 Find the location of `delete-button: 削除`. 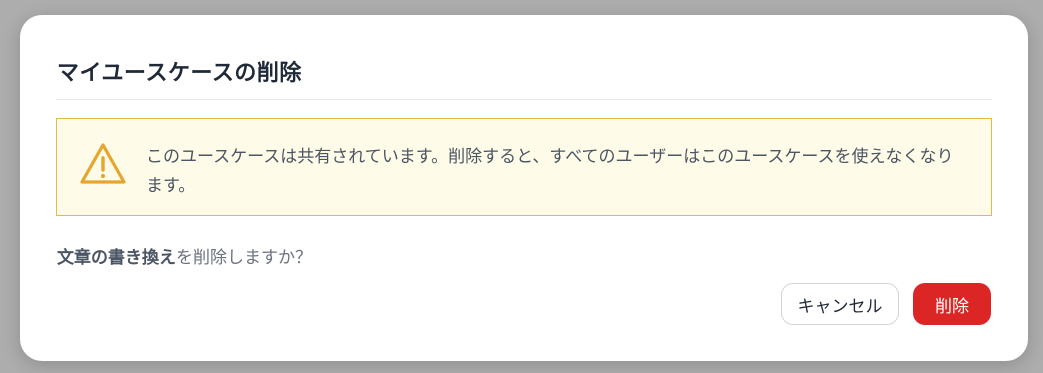

delete-button: 削除 is located at coordinates (952, 304).